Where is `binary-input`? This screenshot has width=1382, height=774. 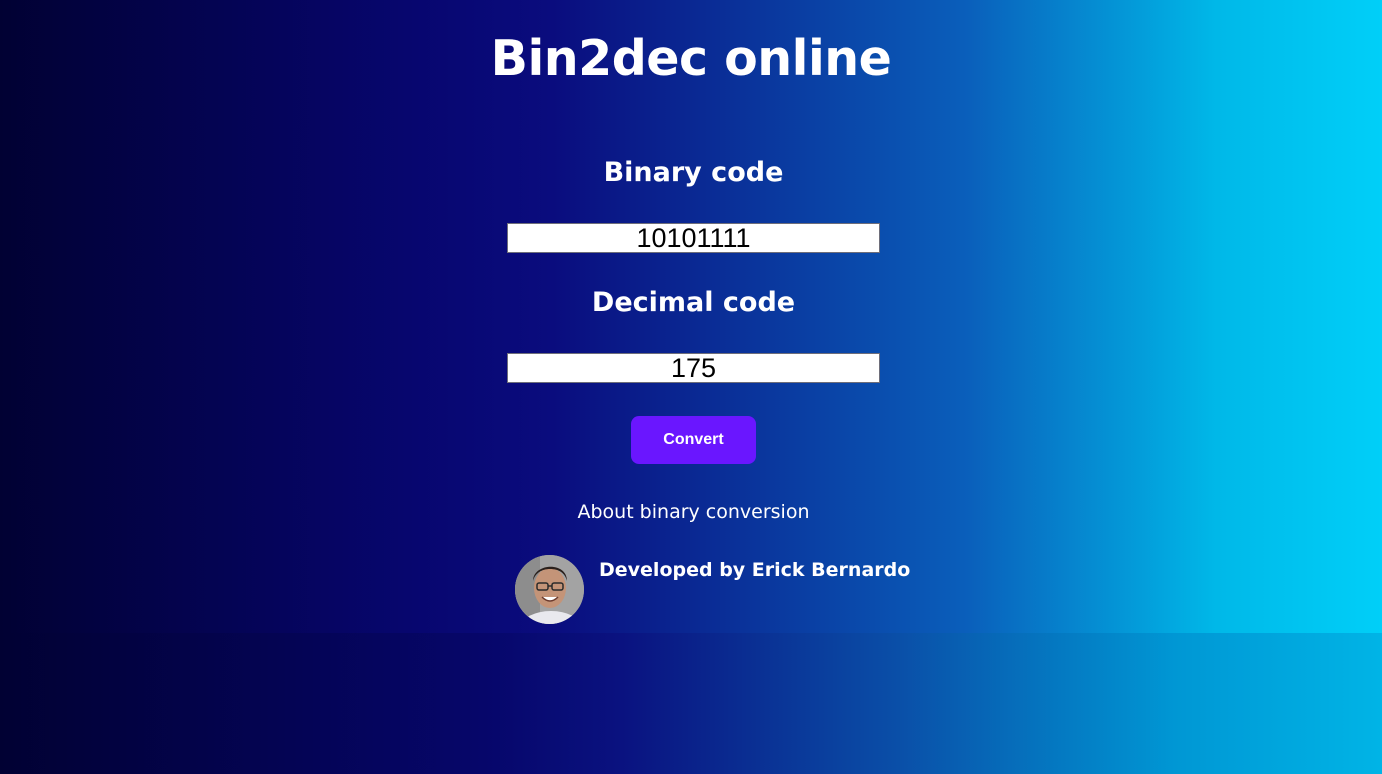 binary-input is located at coordinates (693, 238).